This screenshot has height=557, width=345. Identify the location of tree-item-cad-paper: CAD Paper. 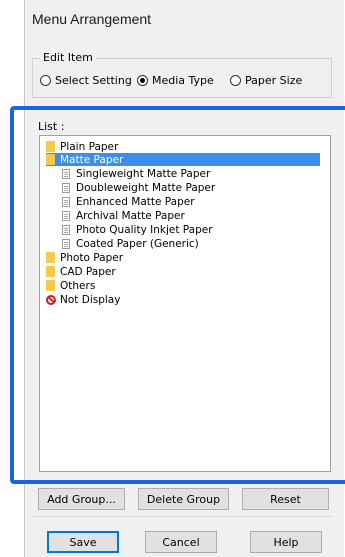
(81, 271).